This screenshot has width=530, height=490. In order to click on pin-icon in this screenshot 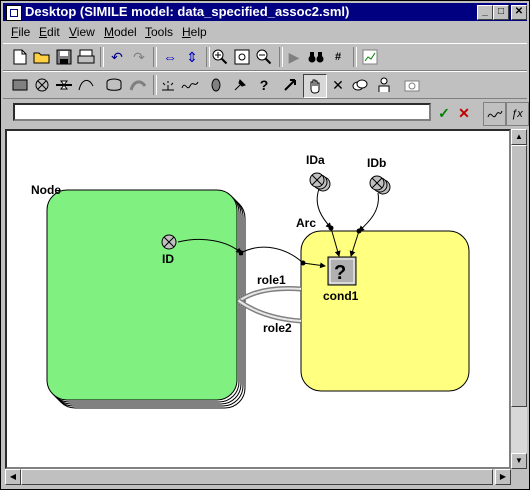, I will do `click(240, 85)`.